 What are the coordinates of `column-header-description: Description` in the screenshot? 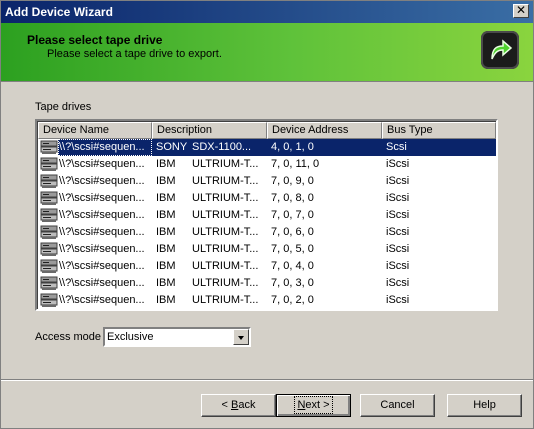 It's located at (209, 130).